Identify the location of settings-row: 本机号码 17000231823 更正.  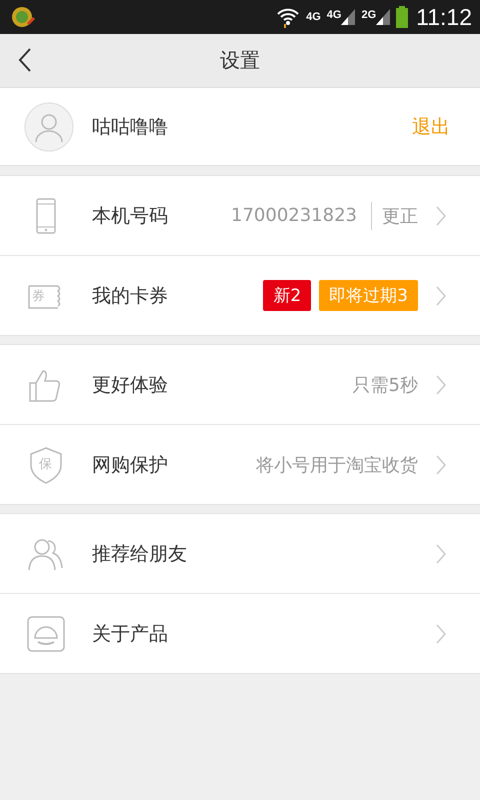
(240, 216).